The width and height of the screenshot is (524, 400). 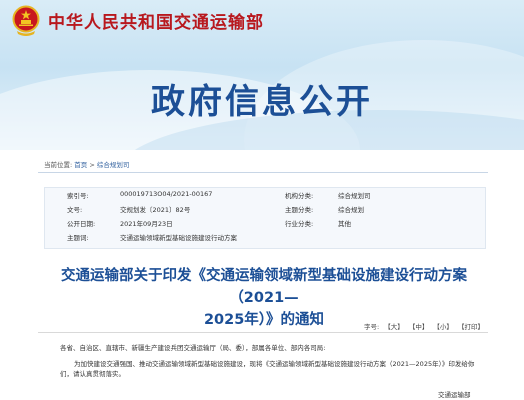 What do you see at coordinates (265, 238) in the screenshot?
I see `info-row: 主题词: 交通运输领域新型基础设施建设行动方案` at bounding box center [265, 238].